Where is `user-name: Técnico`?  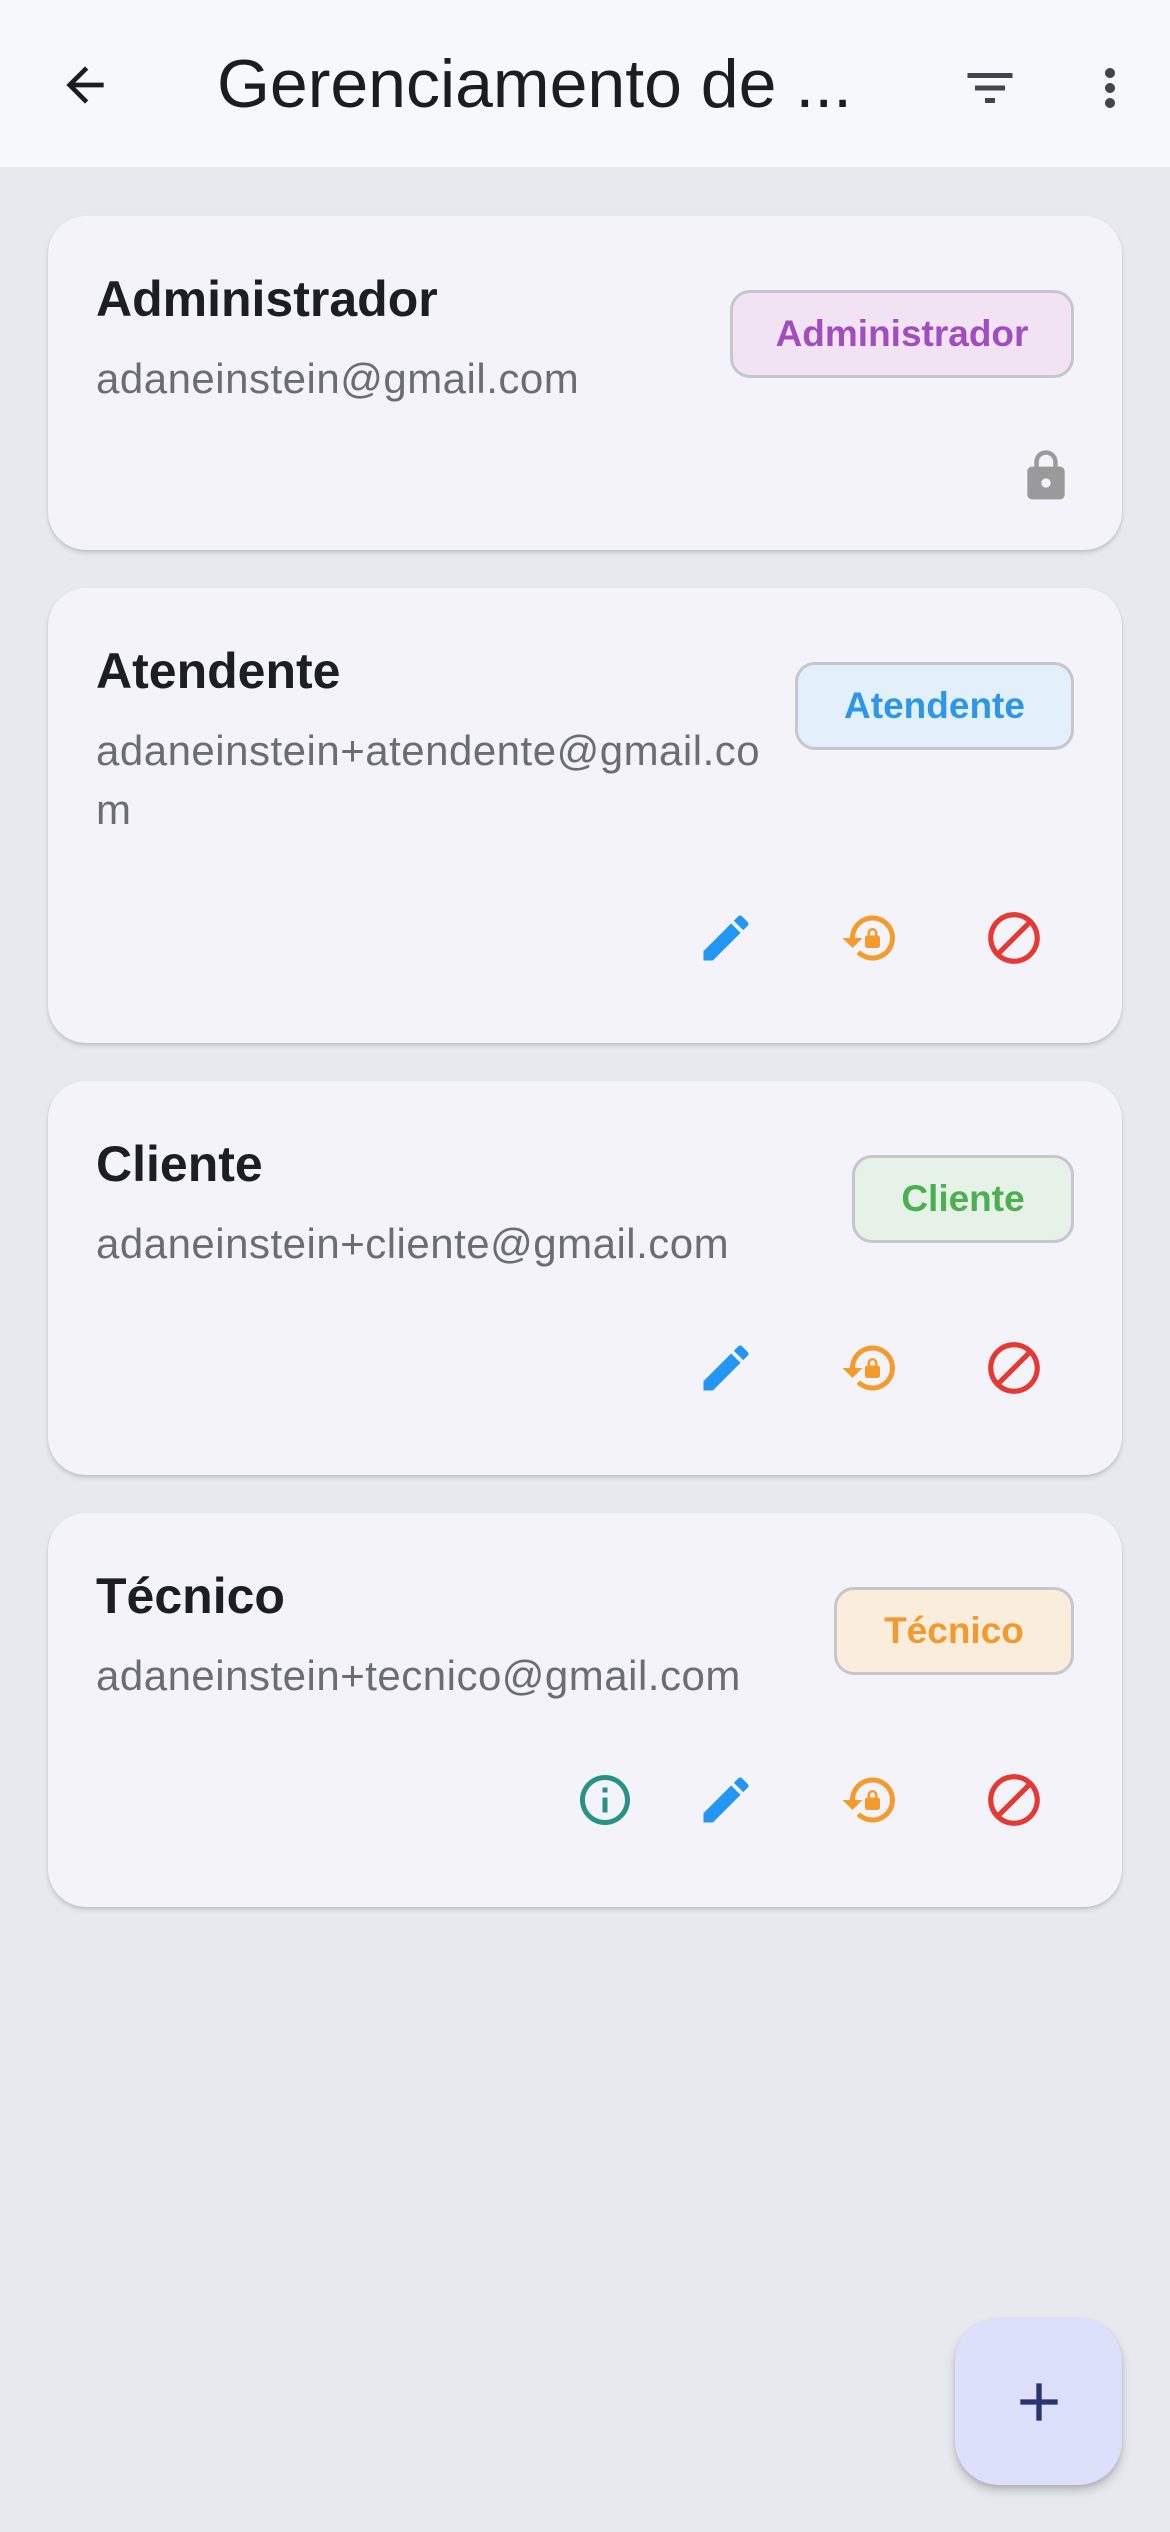 user-name: Técnico is located at coordinates (190, 1596).